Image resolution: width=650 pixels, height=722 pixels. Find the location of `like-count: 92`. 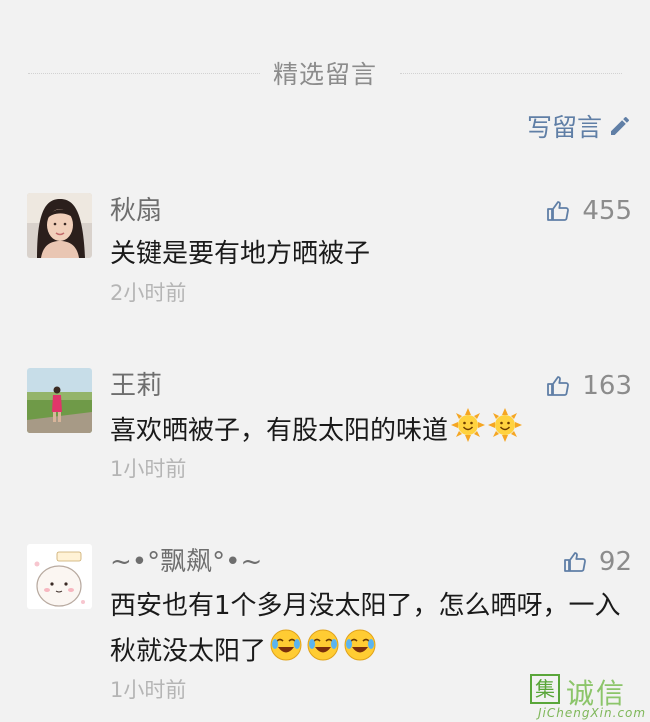

like-count: 92 is located at coordinates (615, 562).